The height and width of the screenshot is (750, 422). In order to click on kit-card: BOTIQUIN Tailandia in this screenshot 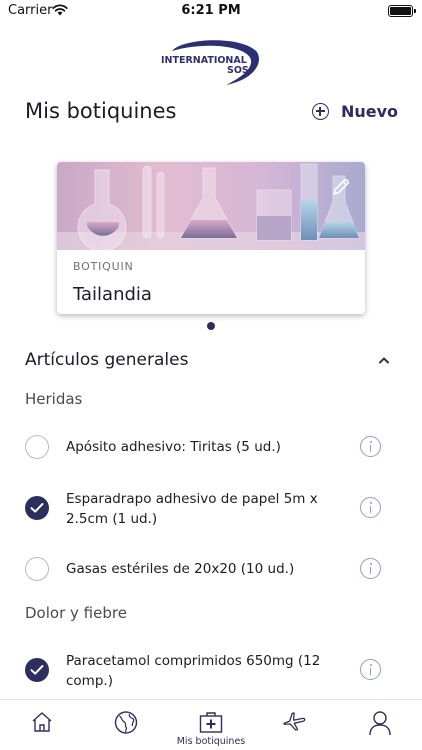, I will do `click(211, 238)`.